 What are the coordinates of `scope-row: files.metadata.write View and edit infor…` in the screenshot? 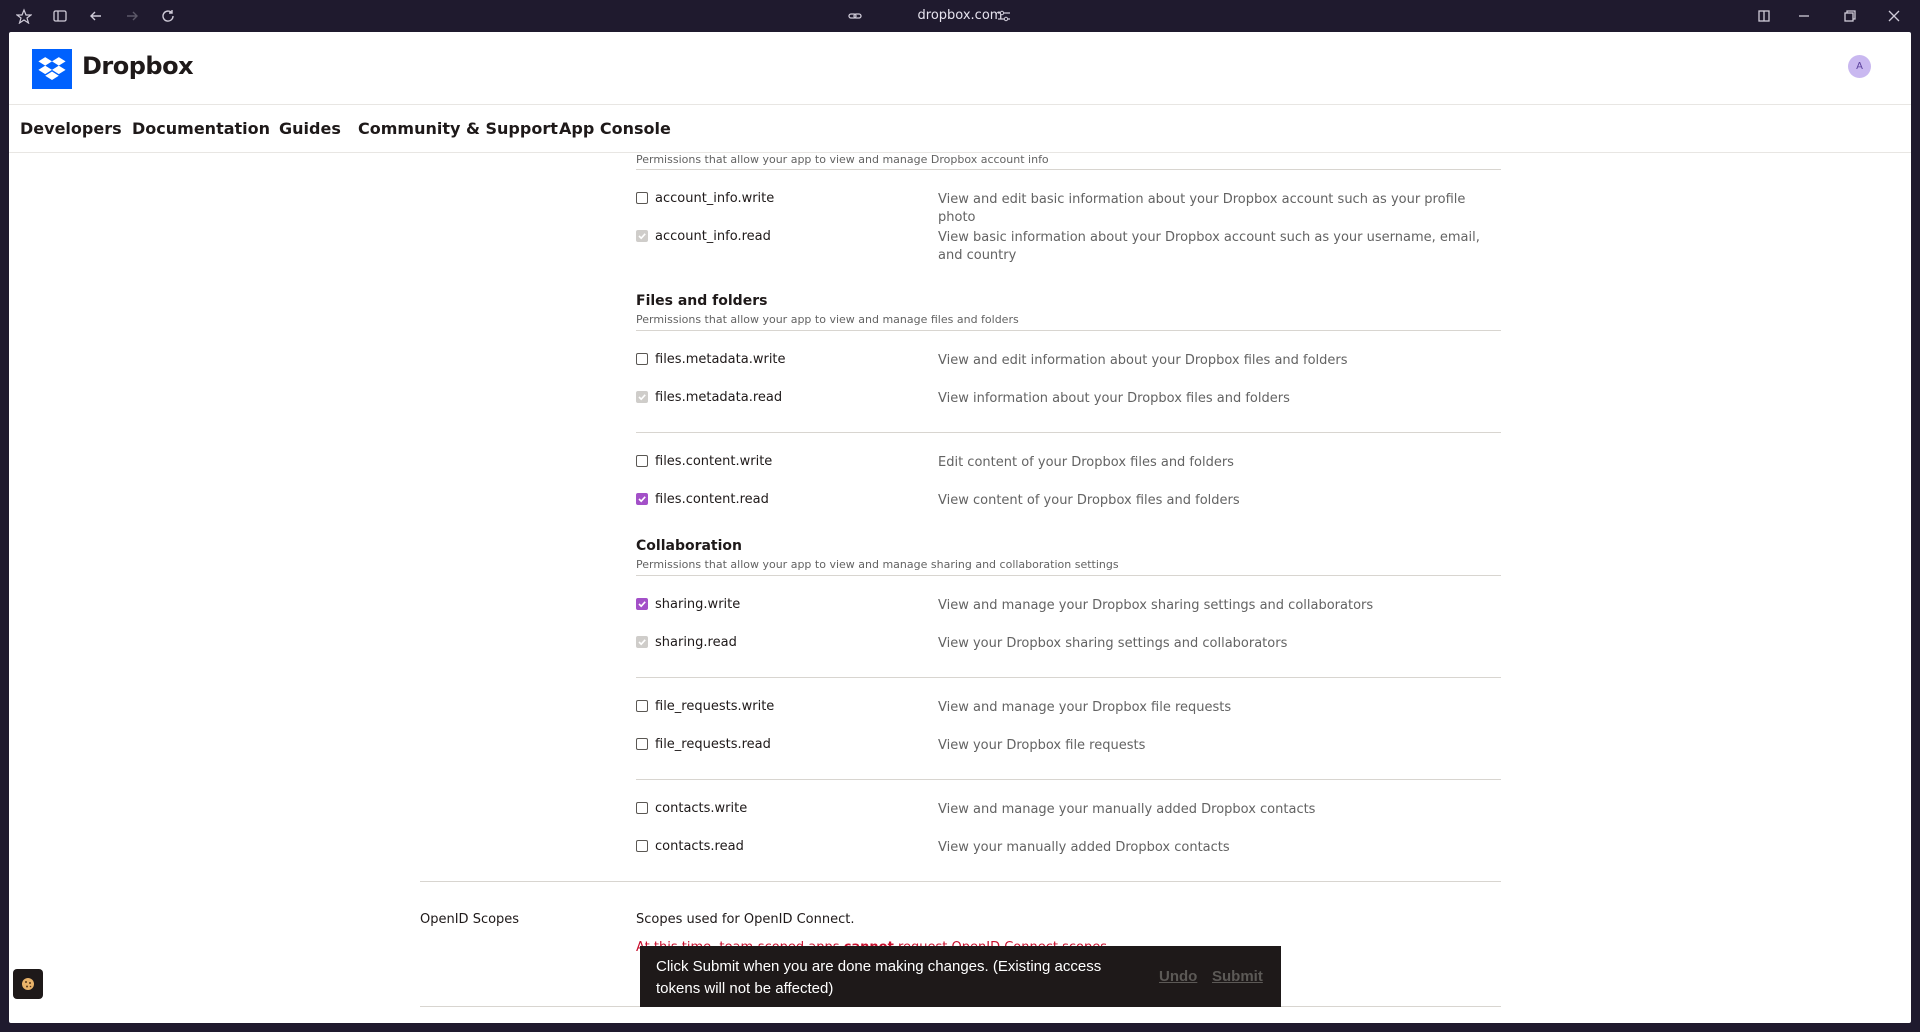 It's located at (1068, 362).